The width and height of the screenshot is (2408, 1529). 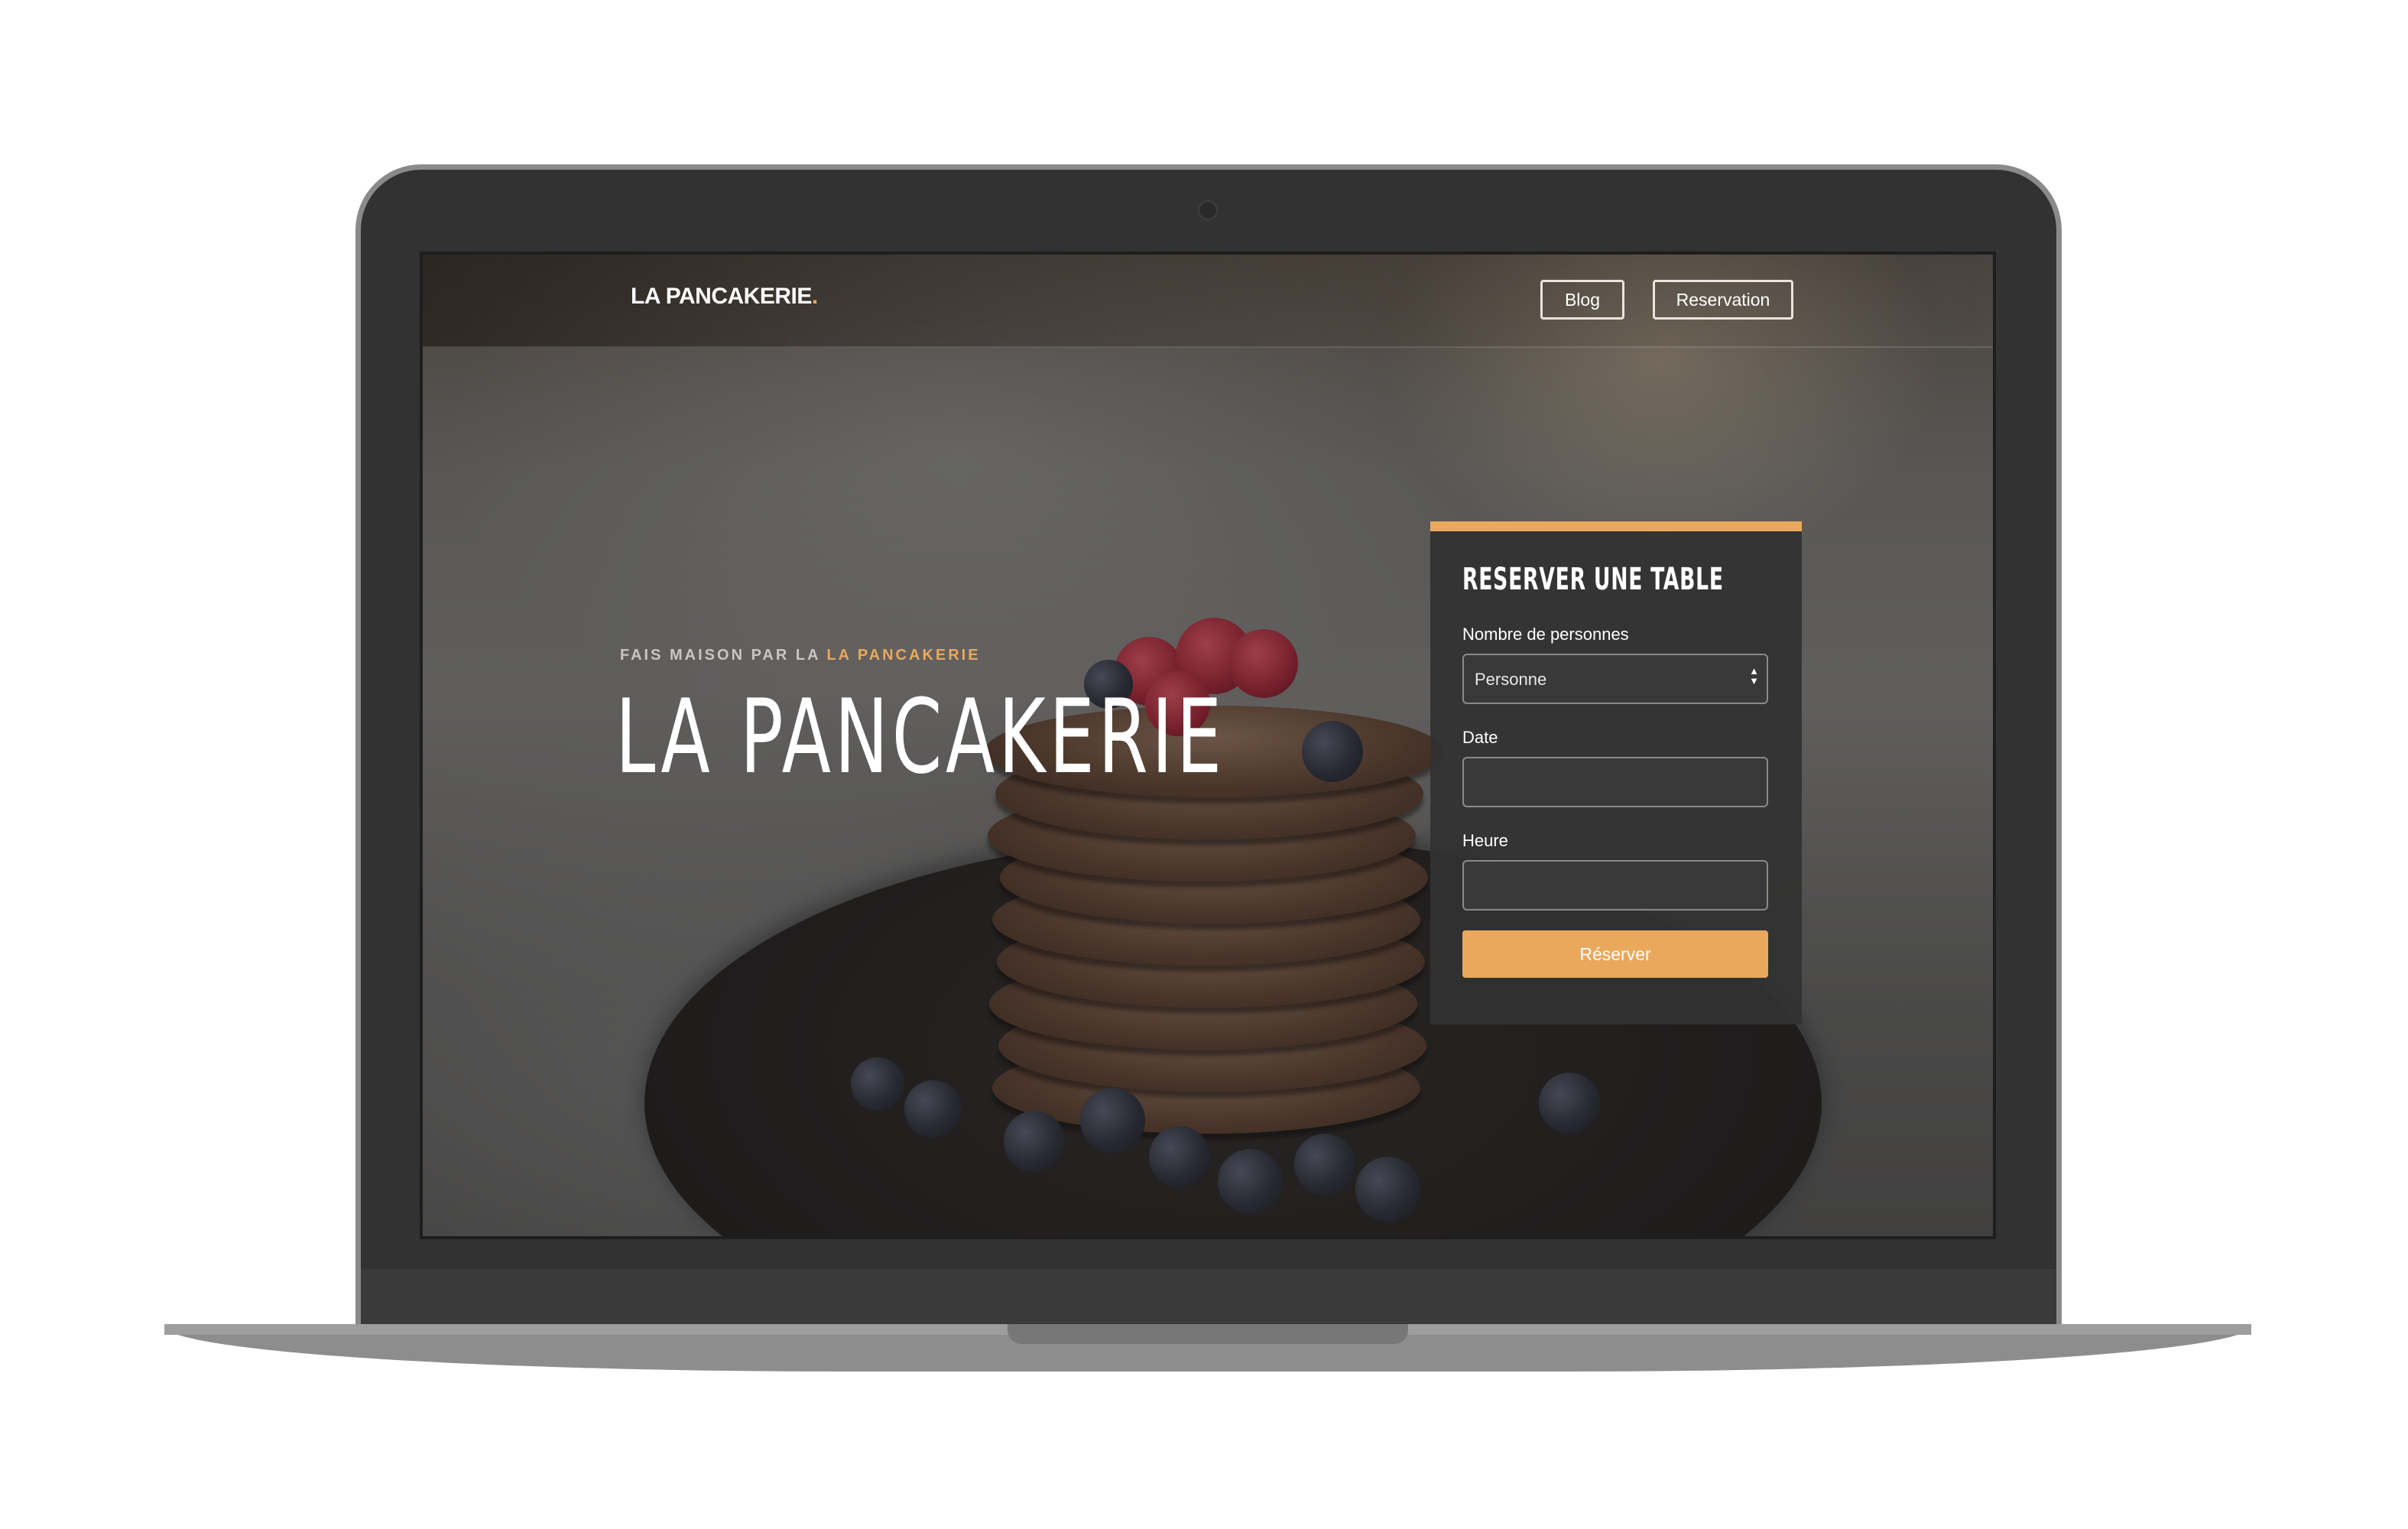 I want to click on booking-title: RESERVER UNE TABLE, so click(x=1593, y=579).